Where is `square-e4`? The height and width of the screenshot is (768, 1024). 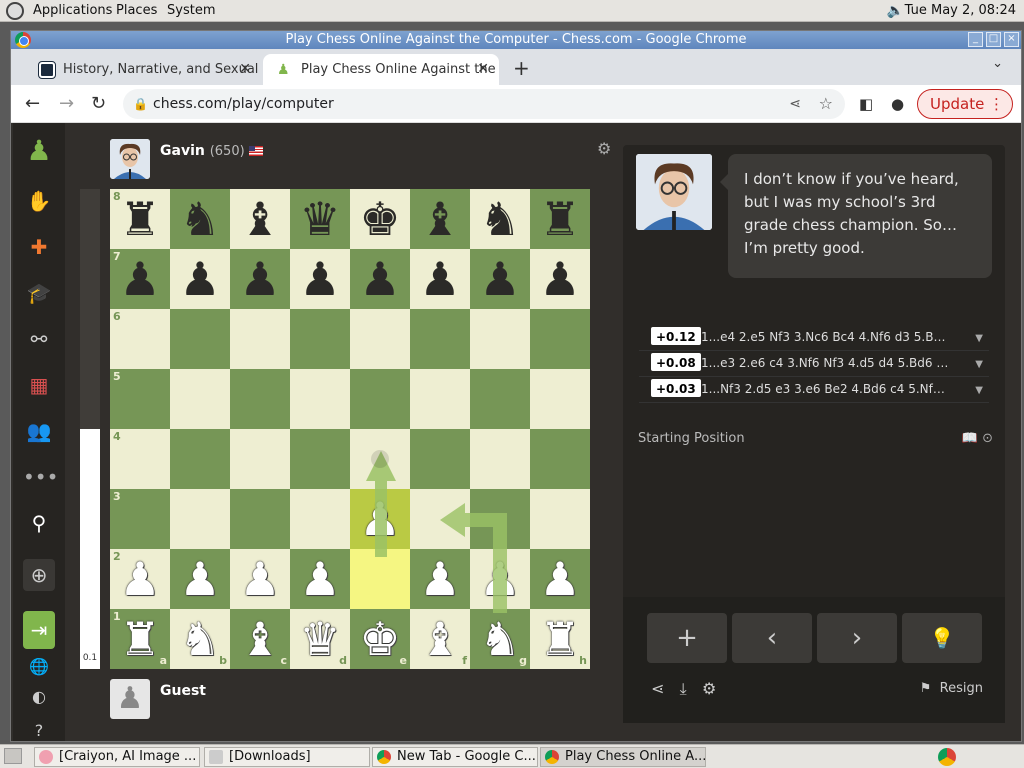
square-e4 is located at coordinates (380, 459).